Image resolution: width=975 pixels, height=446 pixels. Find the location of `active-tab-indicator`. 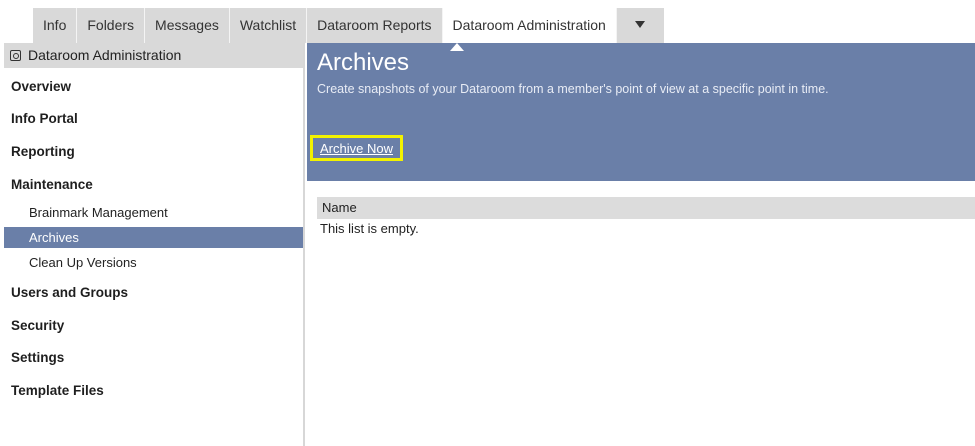

active-tab-indicator is located at coordinates (457, 47).